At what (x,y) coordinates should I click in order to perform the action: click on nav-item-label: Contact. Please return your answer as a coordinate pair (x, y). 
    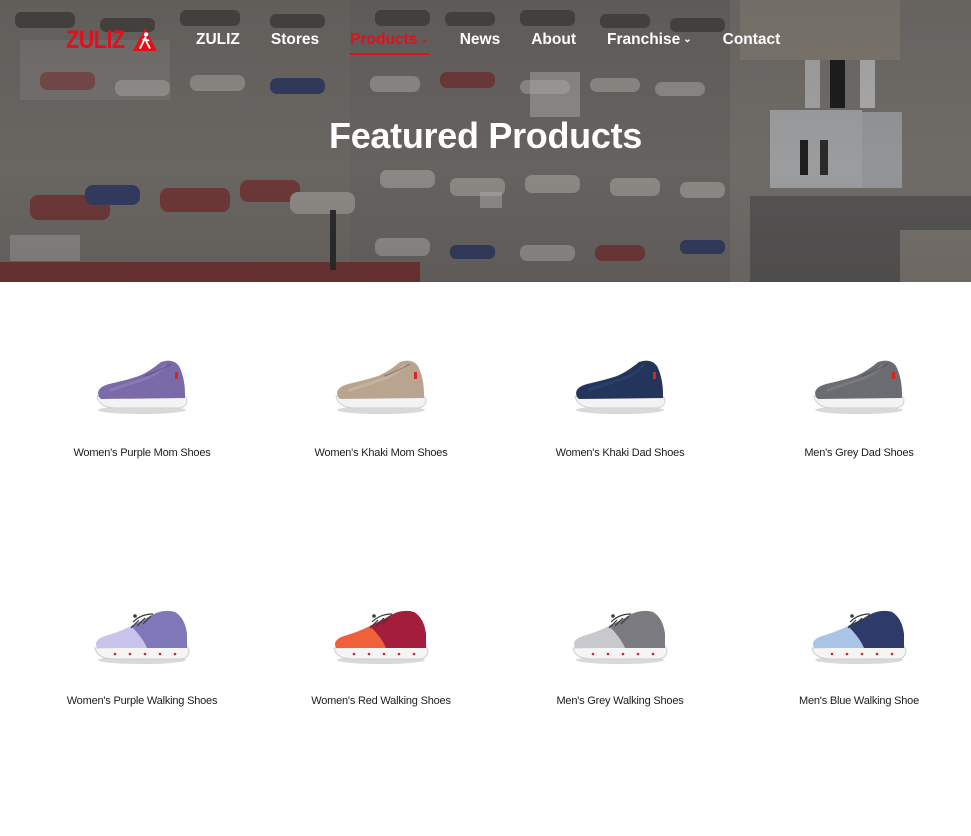
    Looking at the image, I should click on (751, 39).